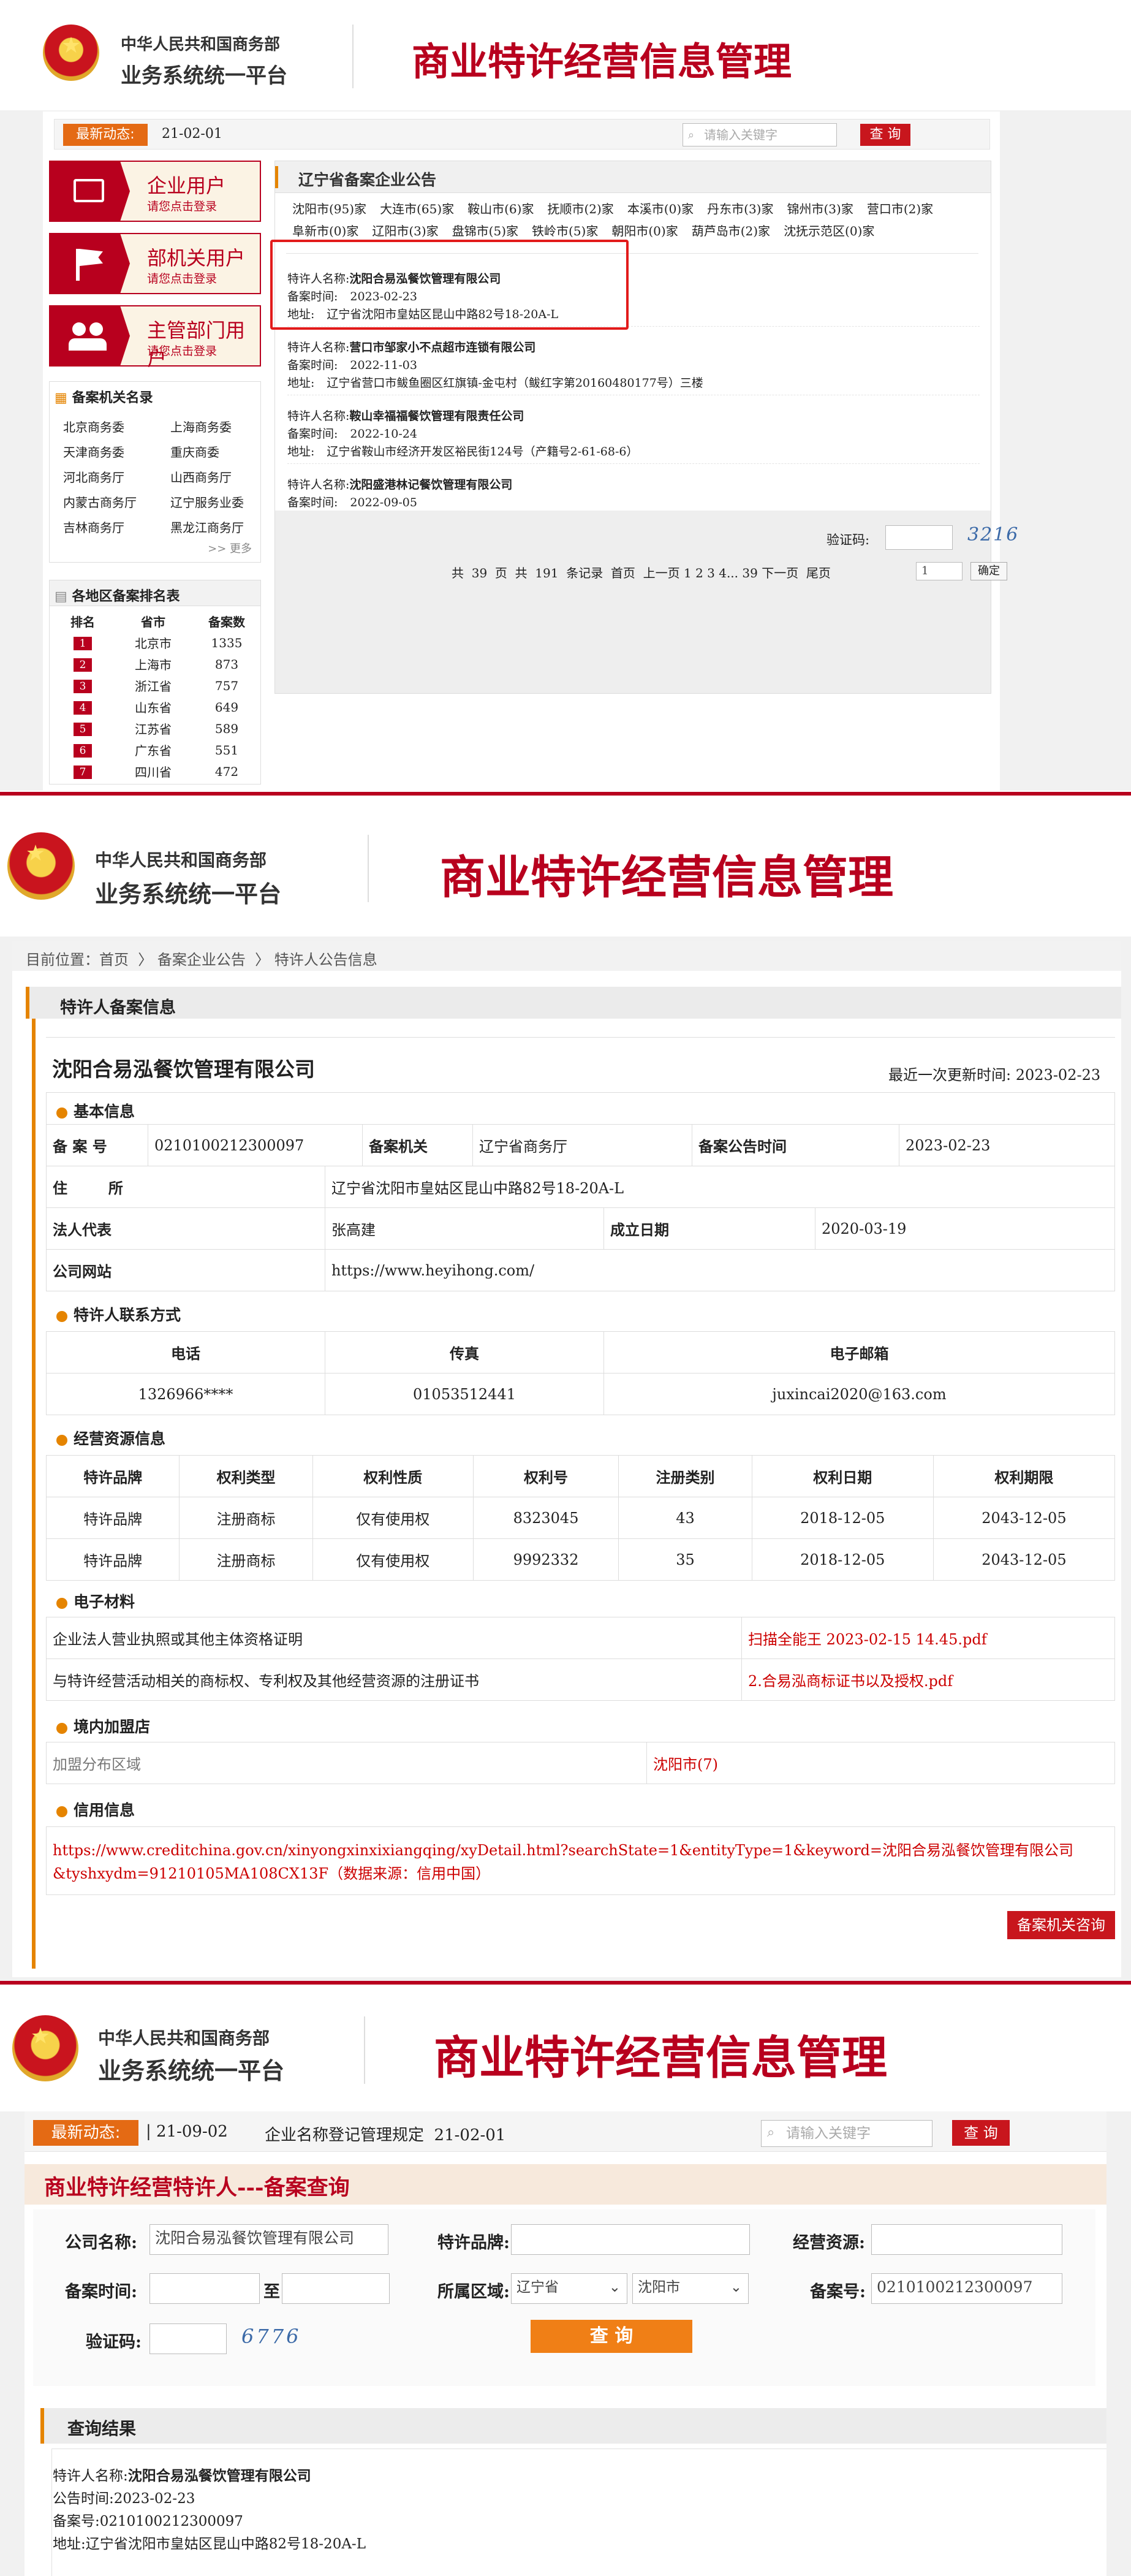 This screenshot has height=2576, width=1131. Describe the element at coordinates (83, 772) in the screenshot. I see `rank-badge: 7` at that location.